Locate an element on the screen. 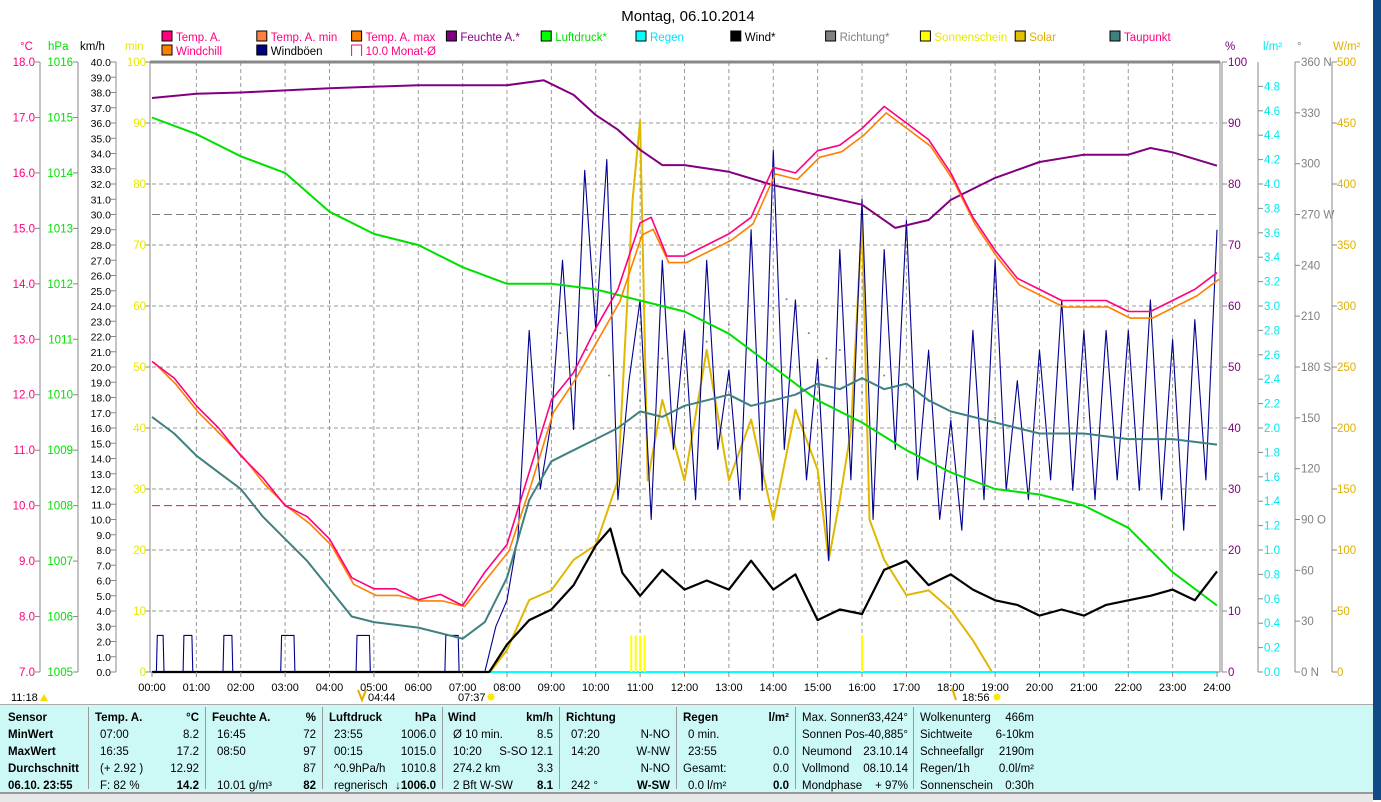 The image size is (1381, 802). desktop-background is located at coordinates (1377, 400).